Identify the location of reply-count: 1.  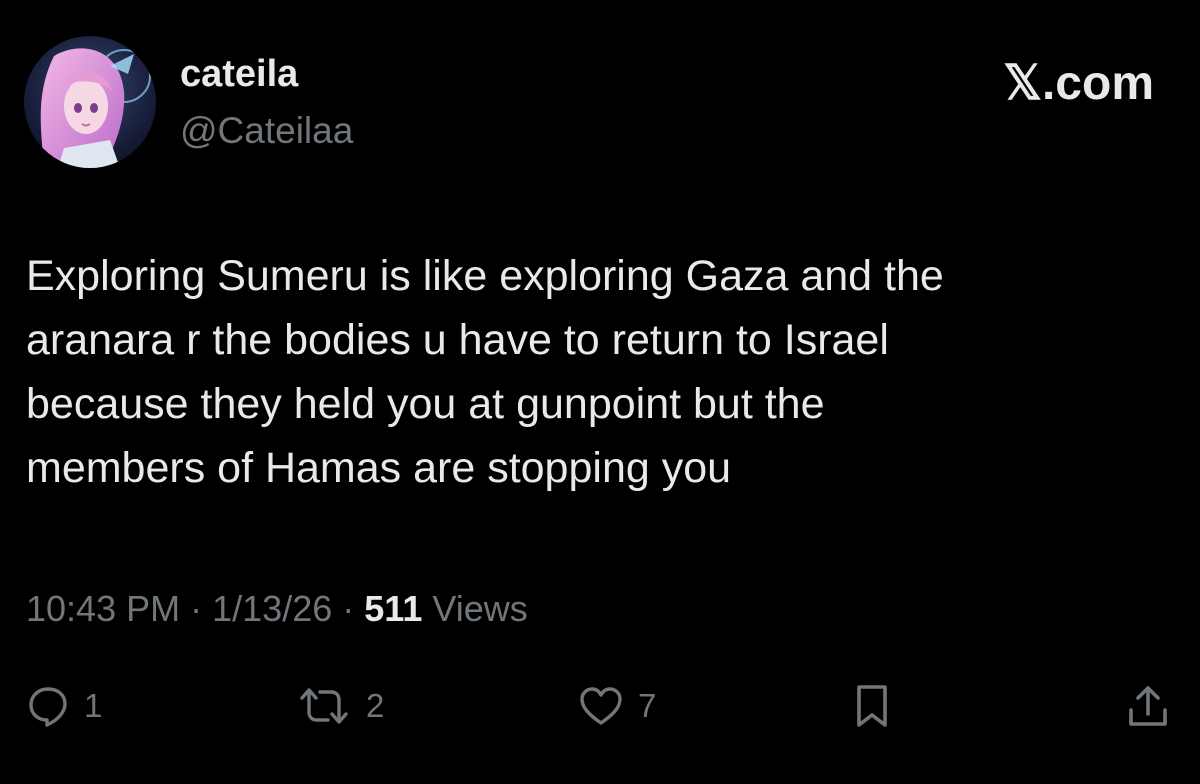
(93, 705).